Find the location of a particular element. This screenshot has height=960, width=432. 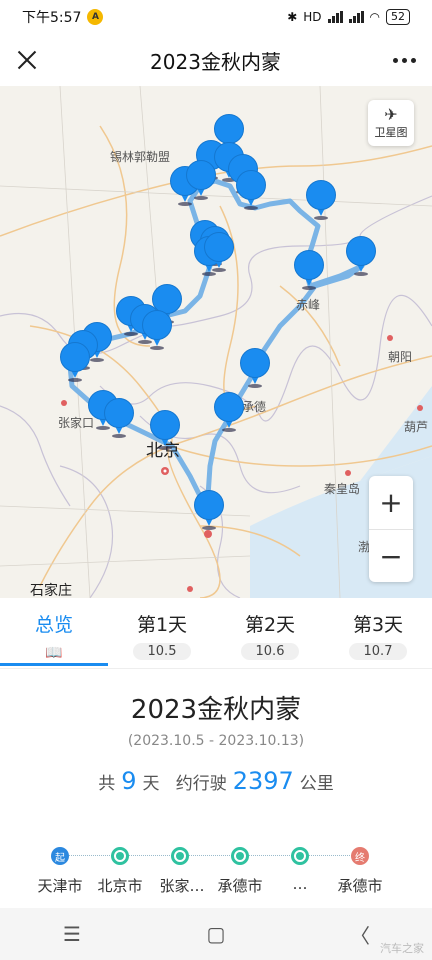

zoom-out-button: − is located at coordinates (391, 555).